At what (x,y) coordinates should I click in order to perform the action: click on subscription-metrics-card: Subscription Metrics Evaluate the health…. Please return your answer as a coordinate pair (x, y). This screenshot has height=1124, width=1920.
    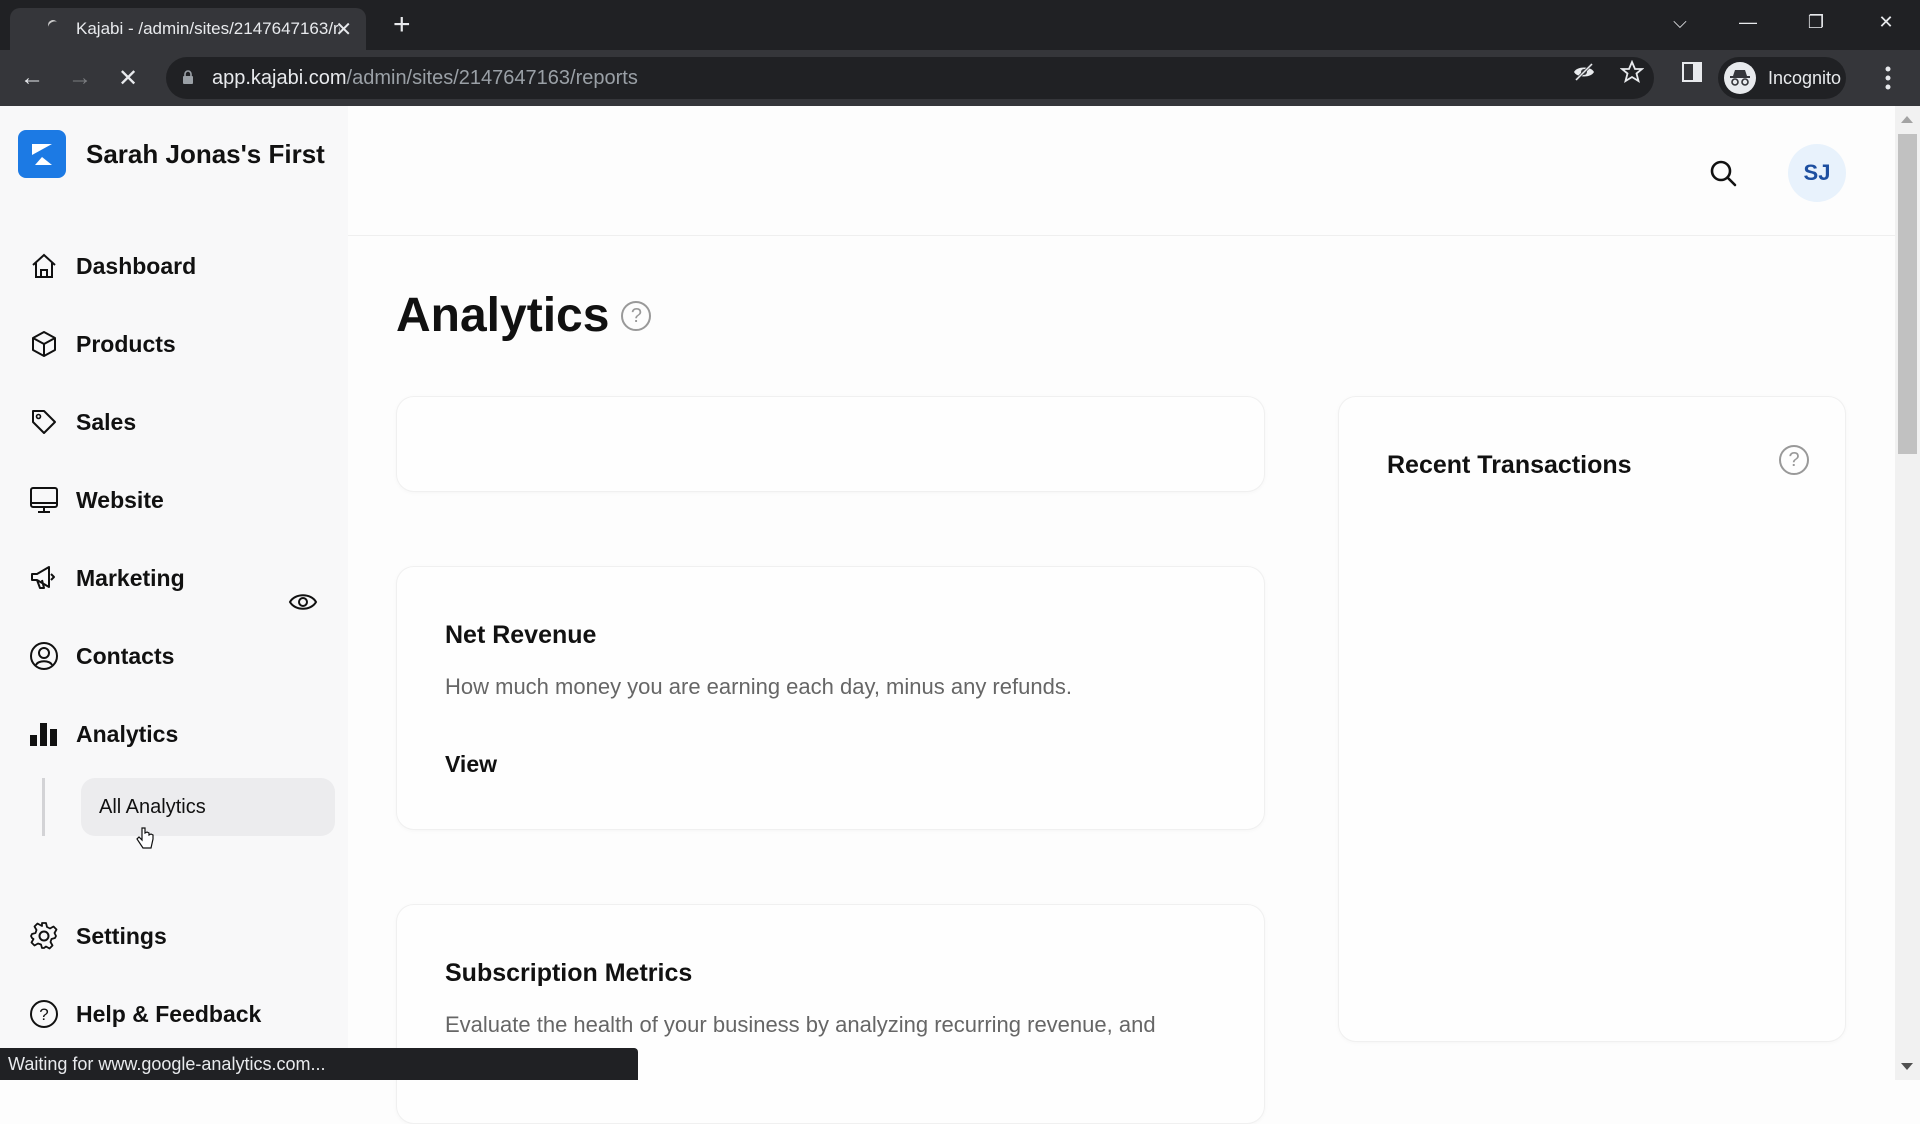
    Looking at the image, I should click on (830, 1014).